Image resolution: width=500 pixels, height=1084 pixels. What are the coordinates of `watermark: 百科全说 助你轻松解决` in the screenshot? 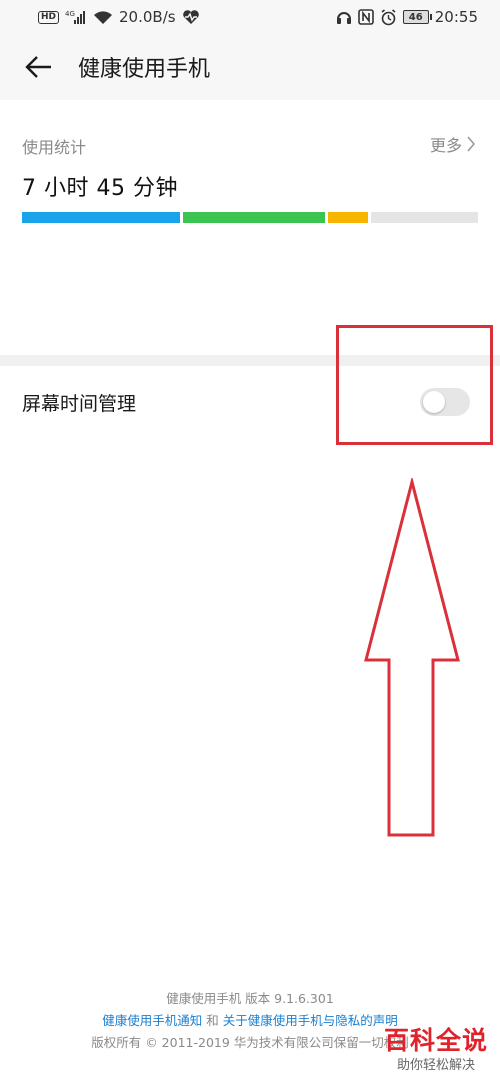 It's located at (436, 1050).